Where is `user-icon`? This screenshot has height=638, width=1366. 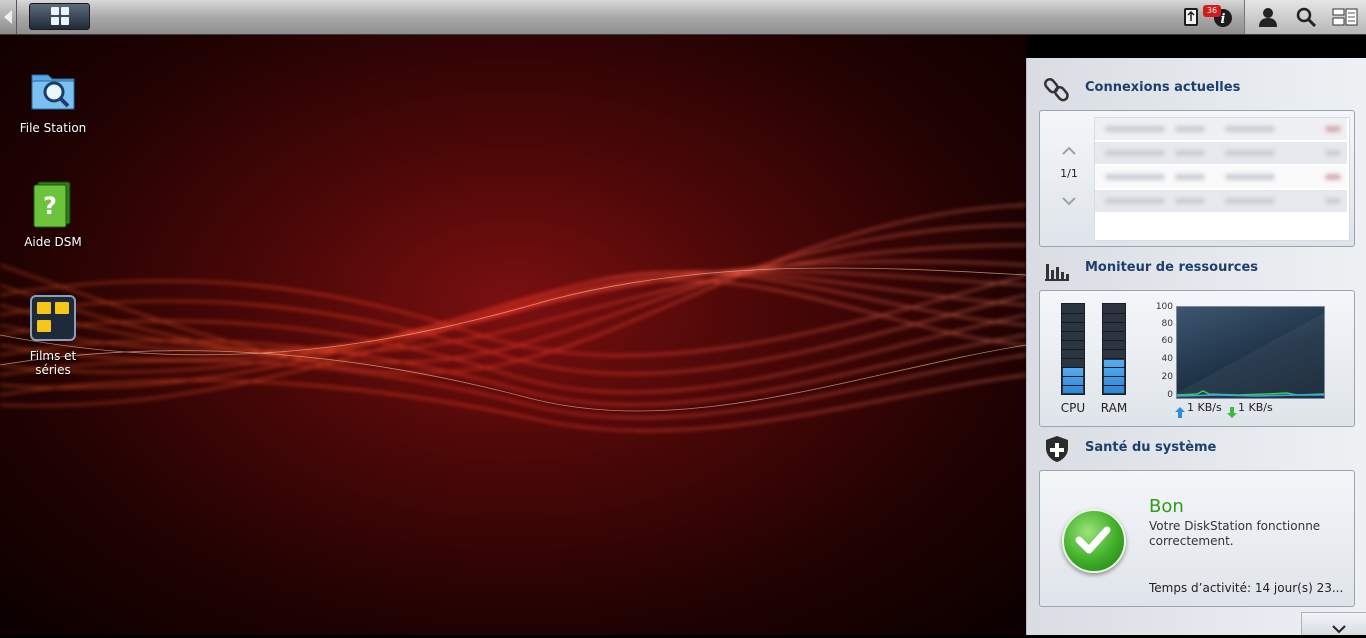 user-icon is located at coordinates (1268, 17).